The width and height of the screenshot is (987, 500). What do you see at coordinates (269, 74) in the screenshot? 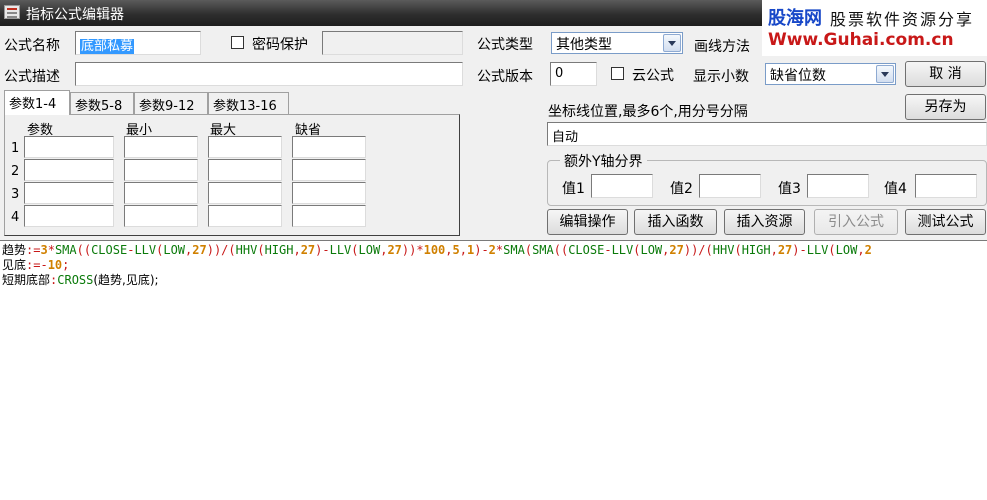
I see `formula-desc-input` at bounding box center [269, 74].